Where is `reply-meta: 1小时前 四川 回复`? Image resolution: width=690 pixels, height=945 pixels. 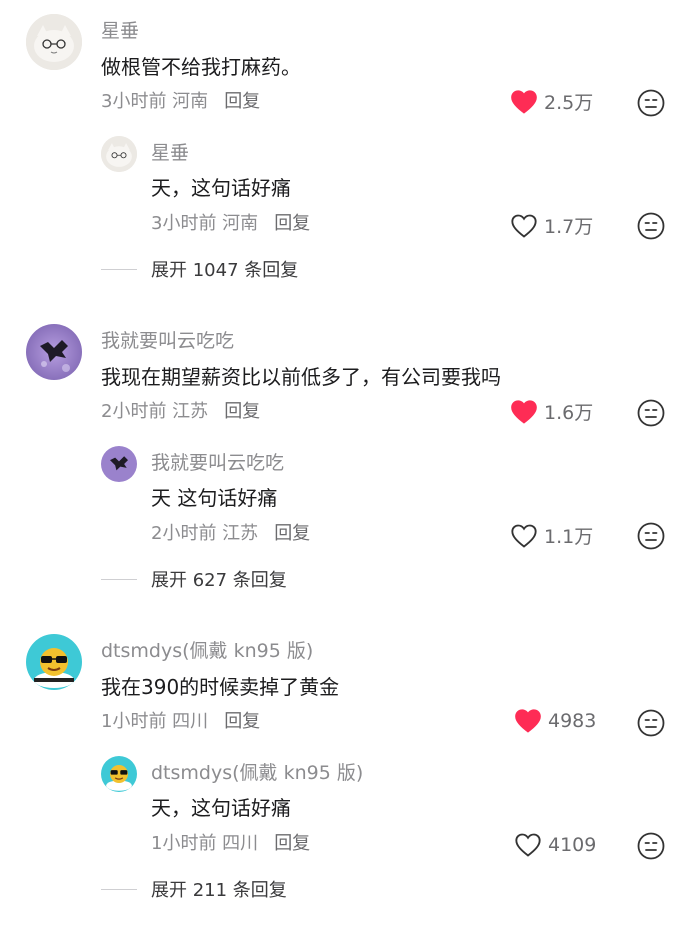 reply-meta: 1小时前 四川 回复 is located at coordinates (230, 844).